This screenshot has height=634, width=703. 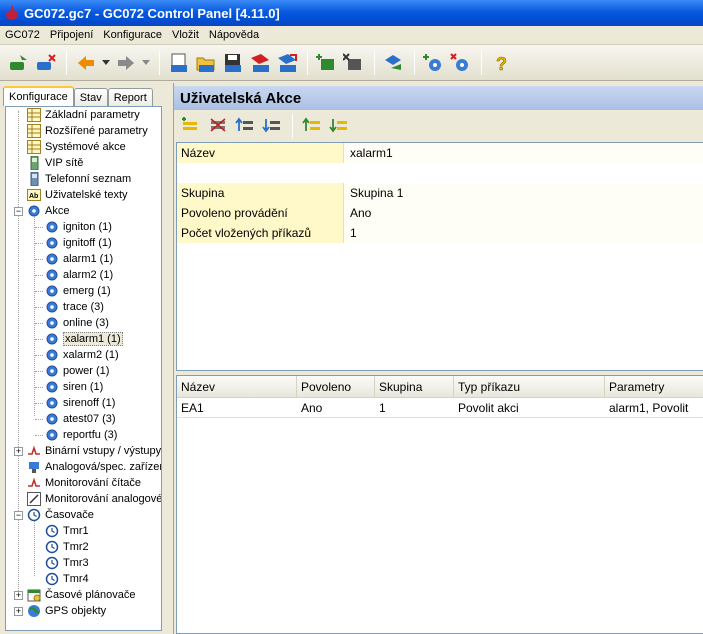 I want to click on tab-report: Report, so click(x=130, y=97).